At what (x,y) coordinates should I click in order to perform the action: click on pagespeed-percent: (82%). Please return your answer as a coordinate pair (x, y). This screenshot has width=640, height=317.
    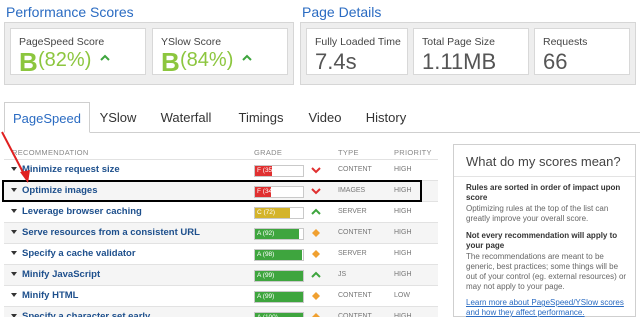
    Looking at the image, I should click on (65, 60).